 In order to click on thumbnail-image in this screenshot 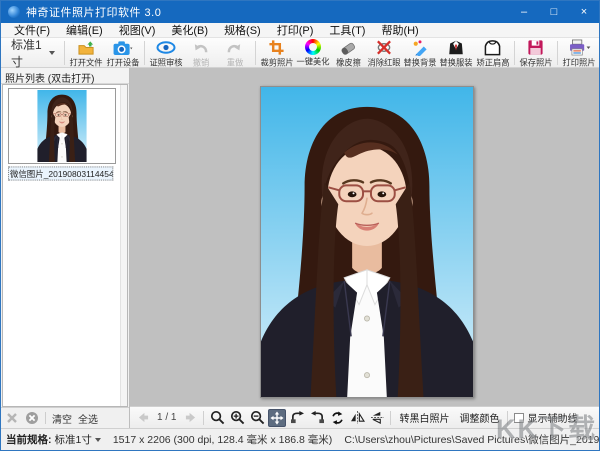, I will do `click(62, 126)`.